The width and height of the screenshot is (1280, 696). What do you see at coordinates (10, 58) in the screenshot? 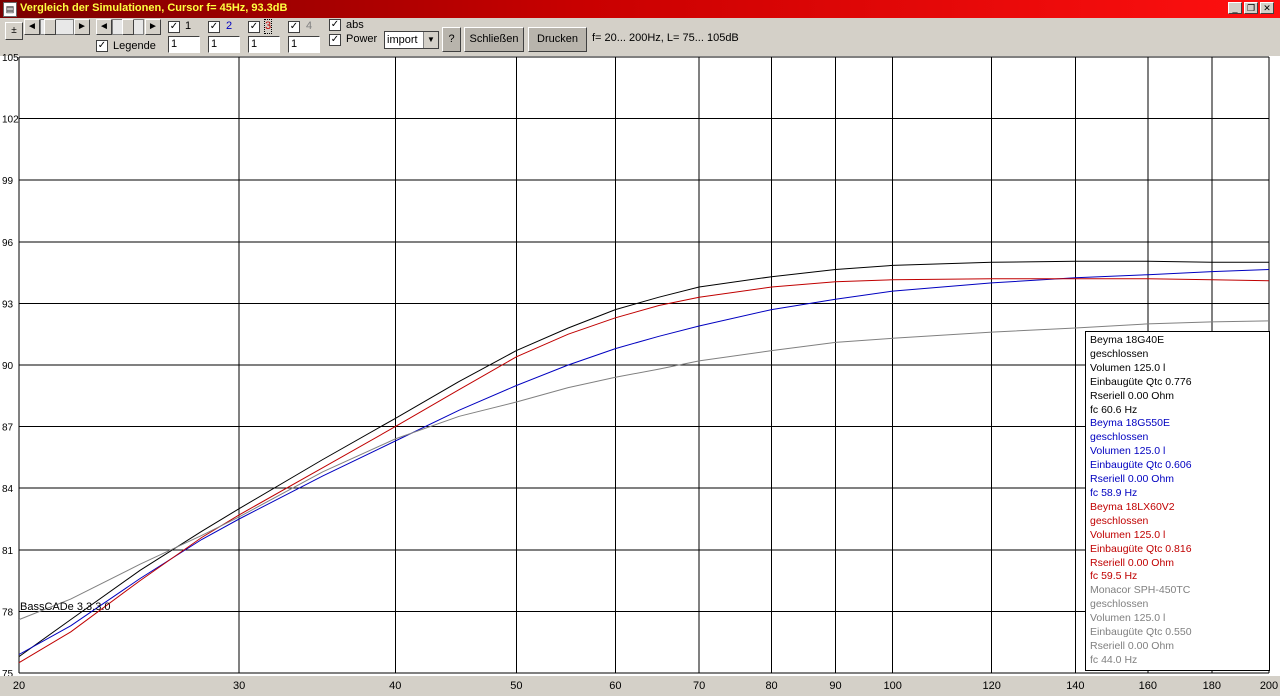
I see `y-tick-label: 105` at bounding box center [10, 58].